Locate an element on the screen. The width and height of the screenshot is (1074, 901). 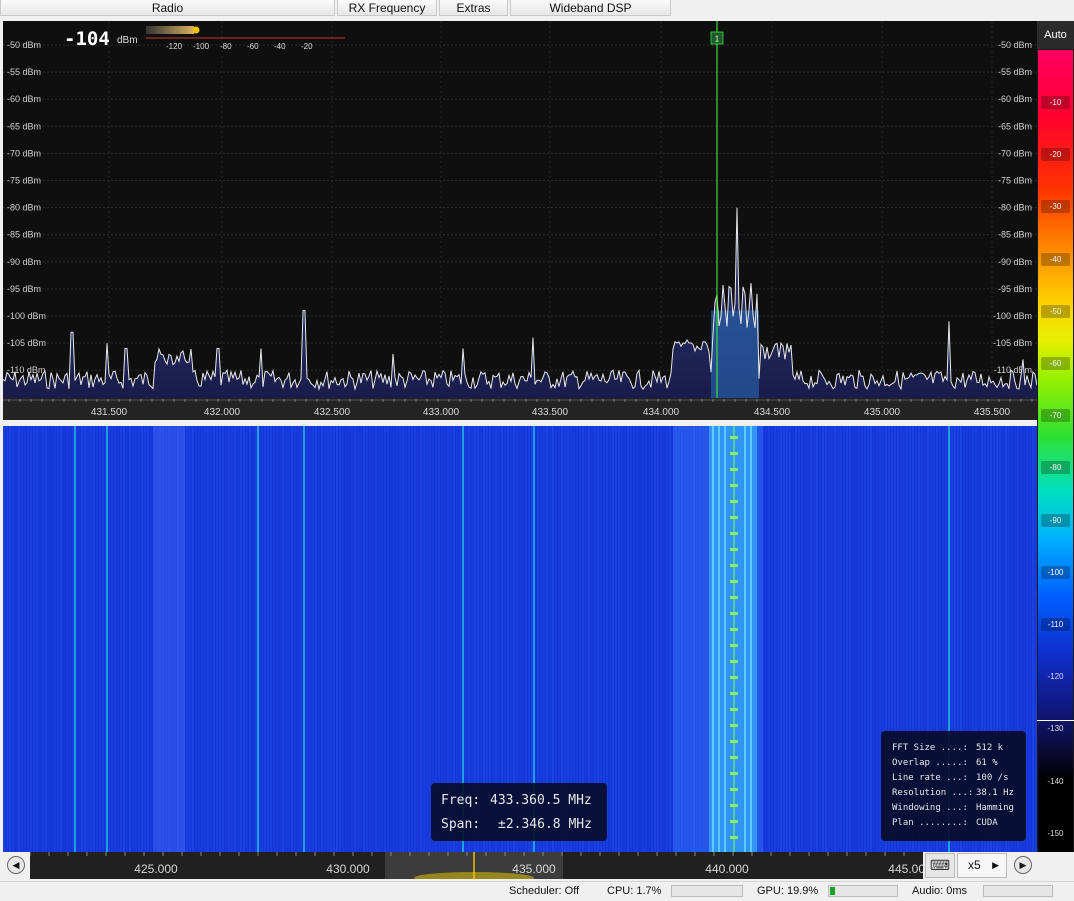
auto-scale-button: Auto is located at coordinates (1055, 35).